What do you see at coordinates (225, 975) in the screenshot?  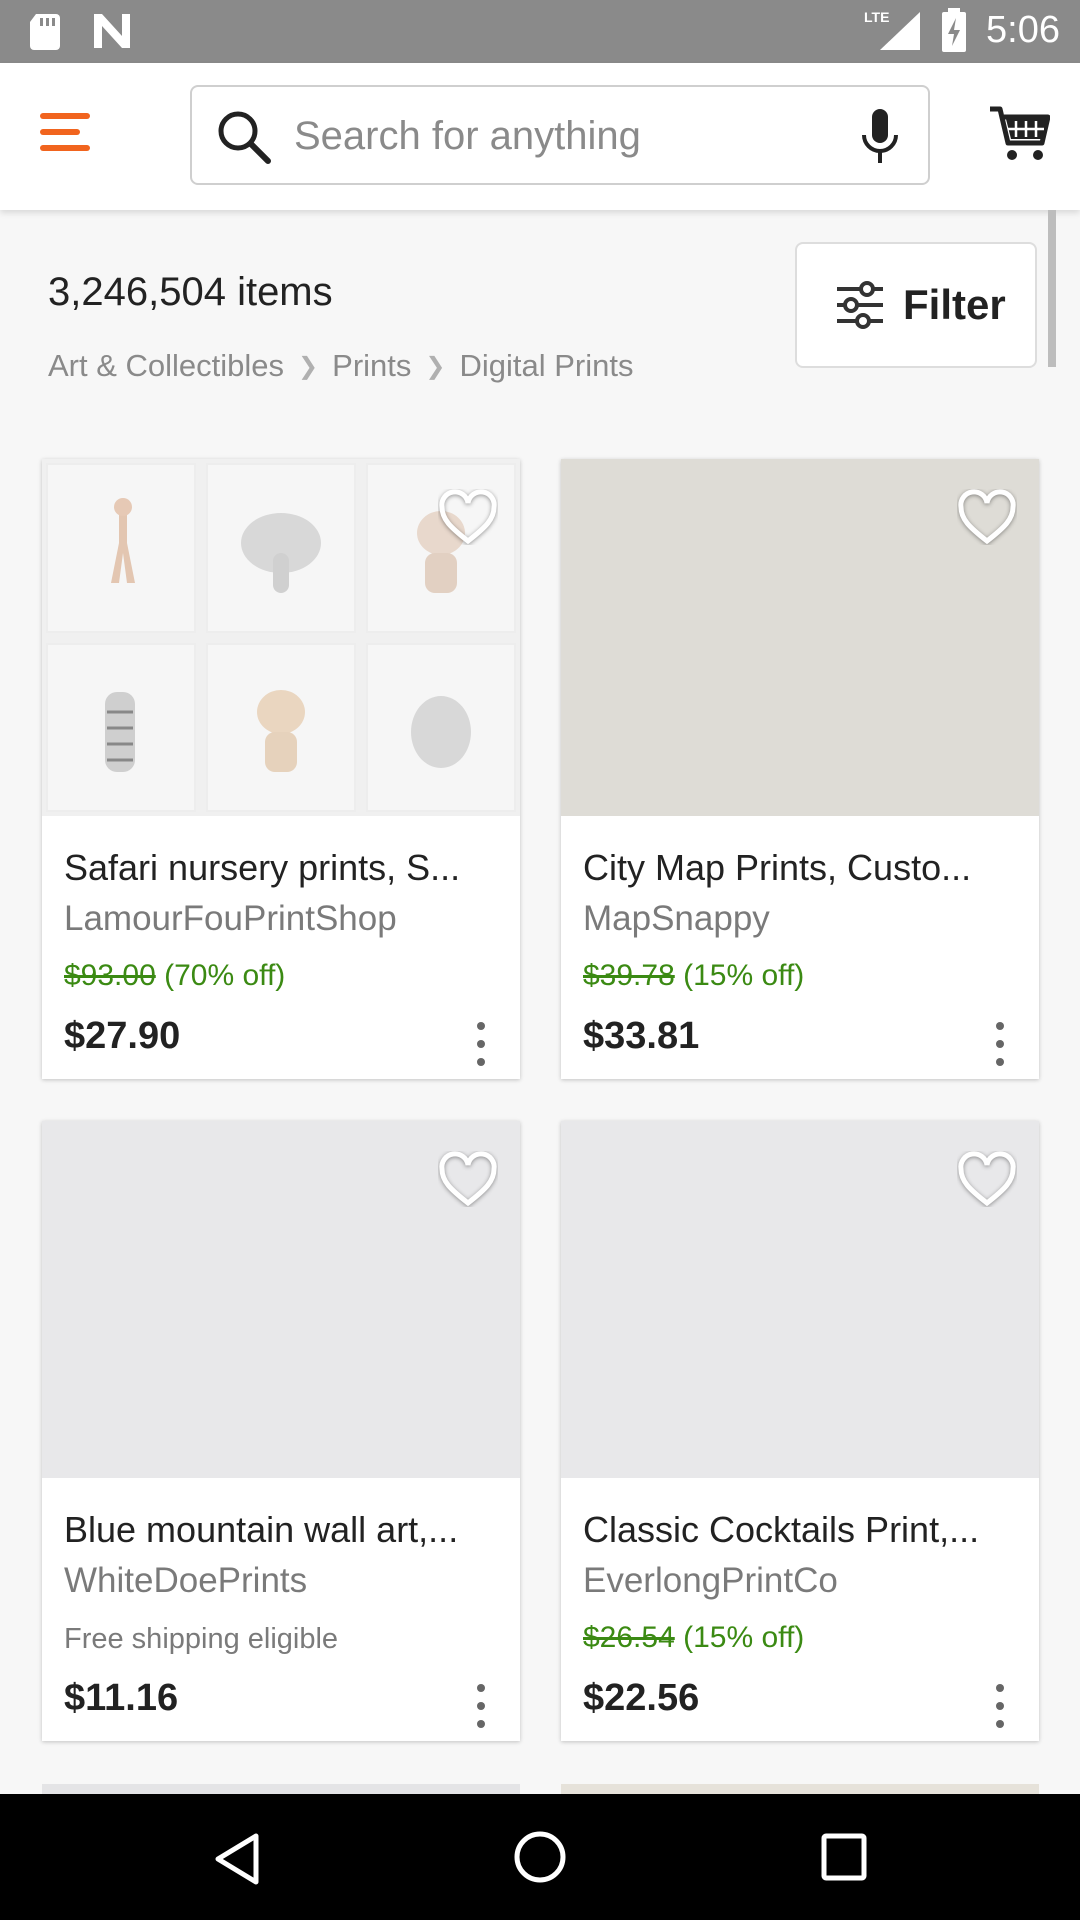 I see `discount-percent: (70% off)` at bounding box center [225, 975].